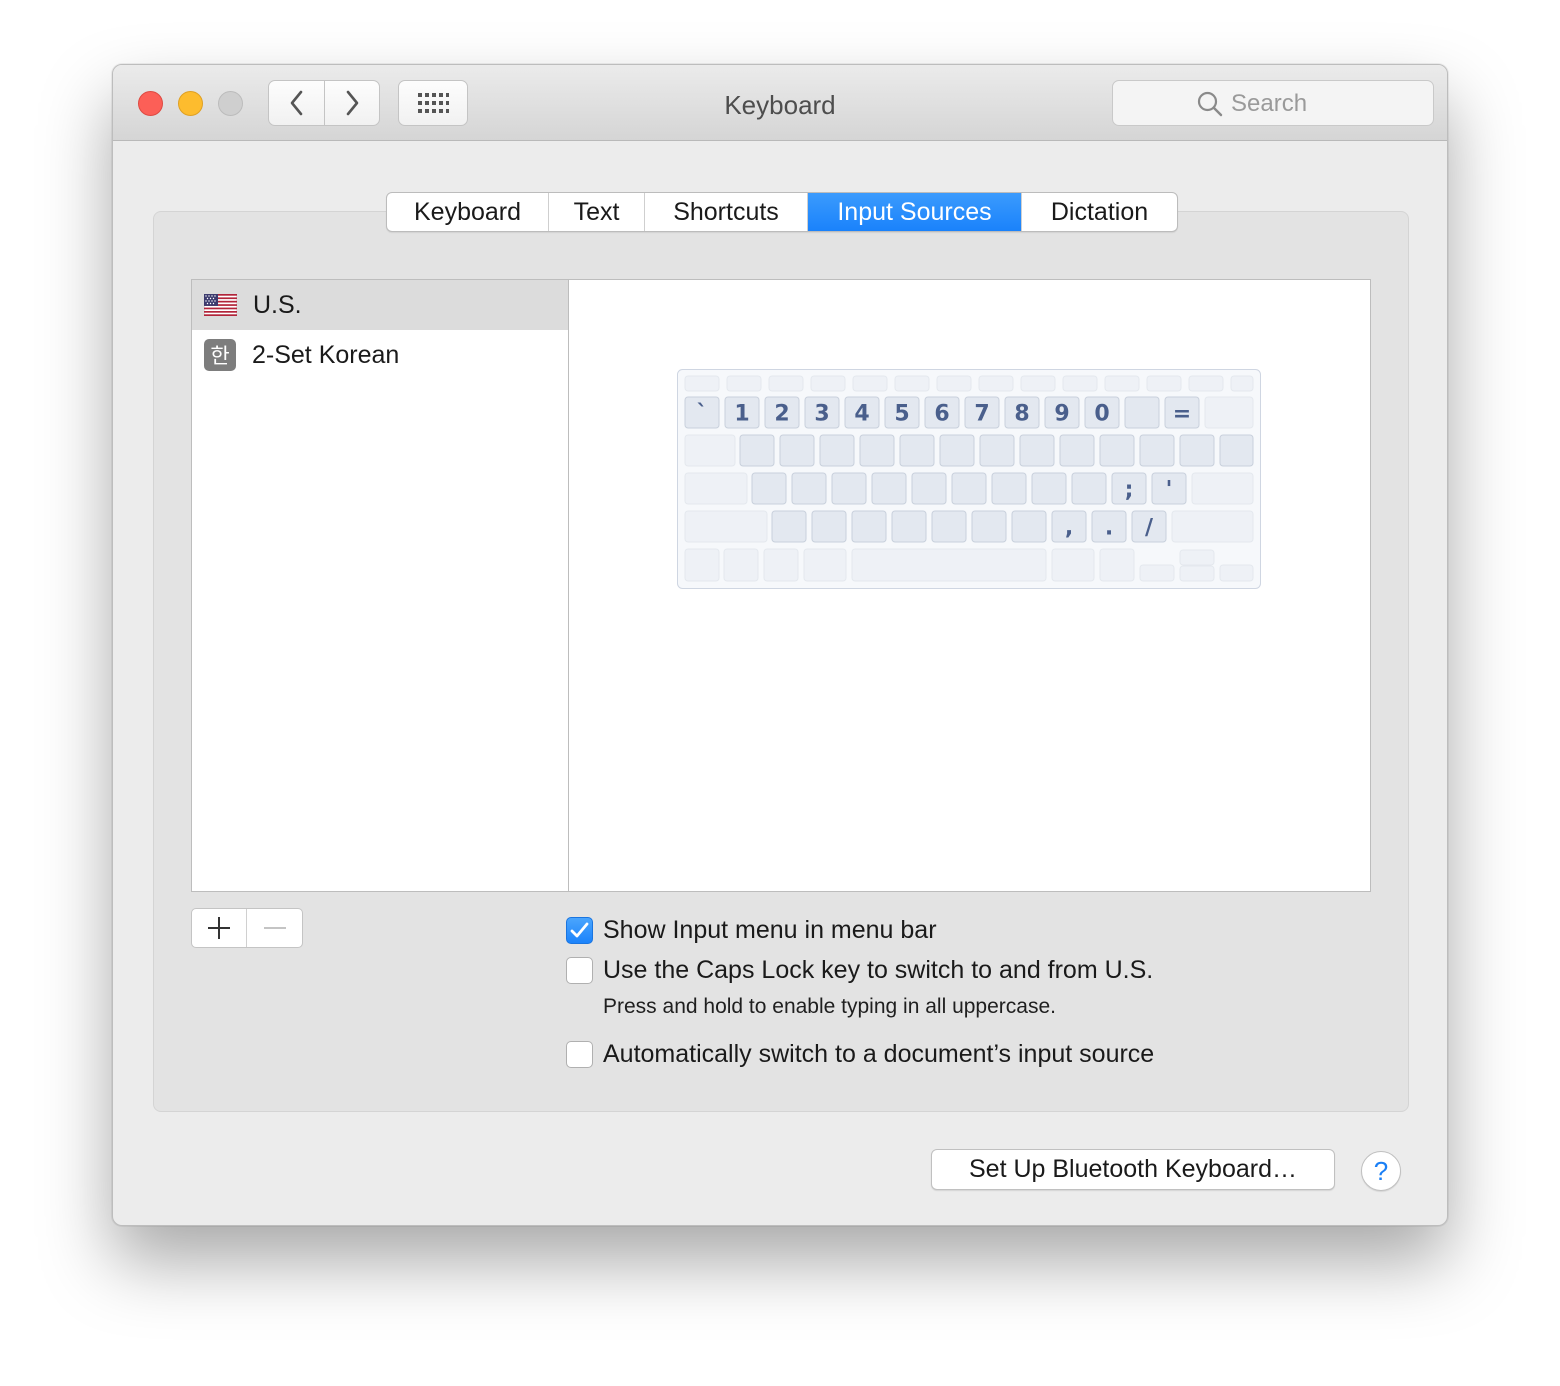  Describe the element at coordinates (1142, 412) in the screenshot. I see `number-row-key` at that location.